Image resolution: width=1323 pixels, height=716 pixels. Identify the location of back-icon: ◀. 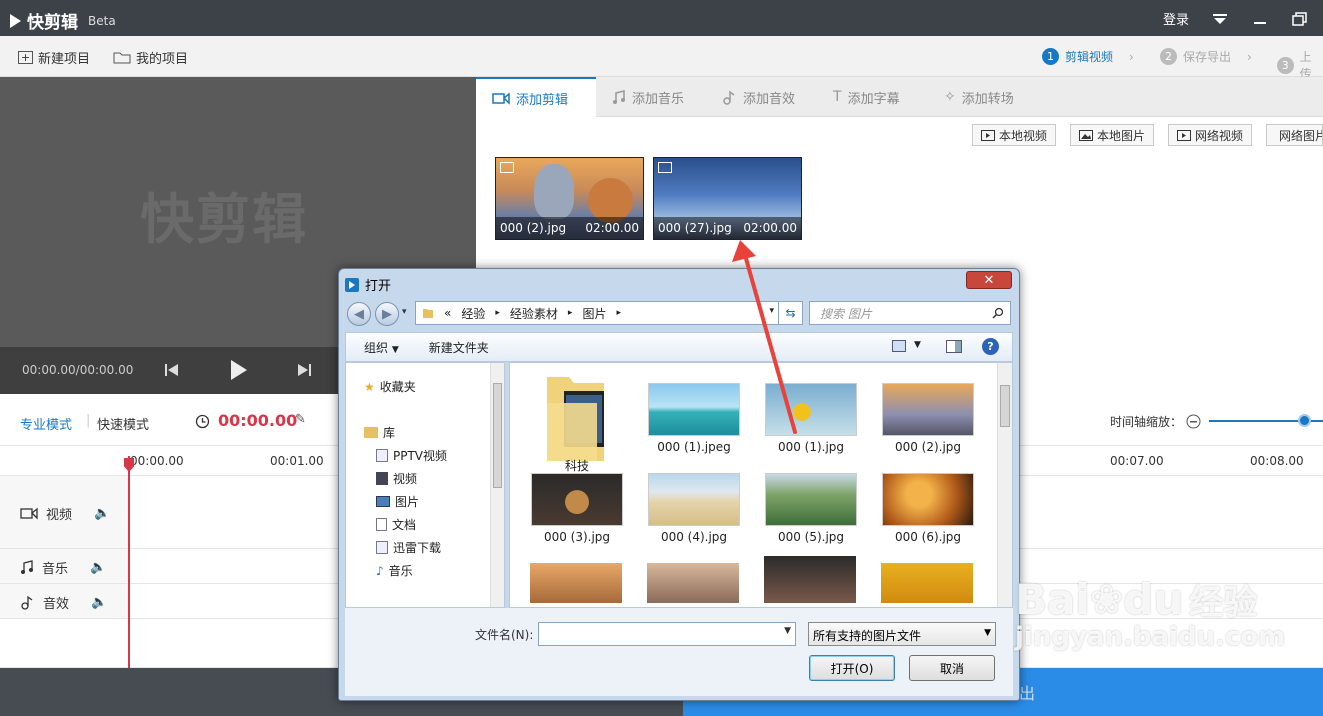
(359, 314).